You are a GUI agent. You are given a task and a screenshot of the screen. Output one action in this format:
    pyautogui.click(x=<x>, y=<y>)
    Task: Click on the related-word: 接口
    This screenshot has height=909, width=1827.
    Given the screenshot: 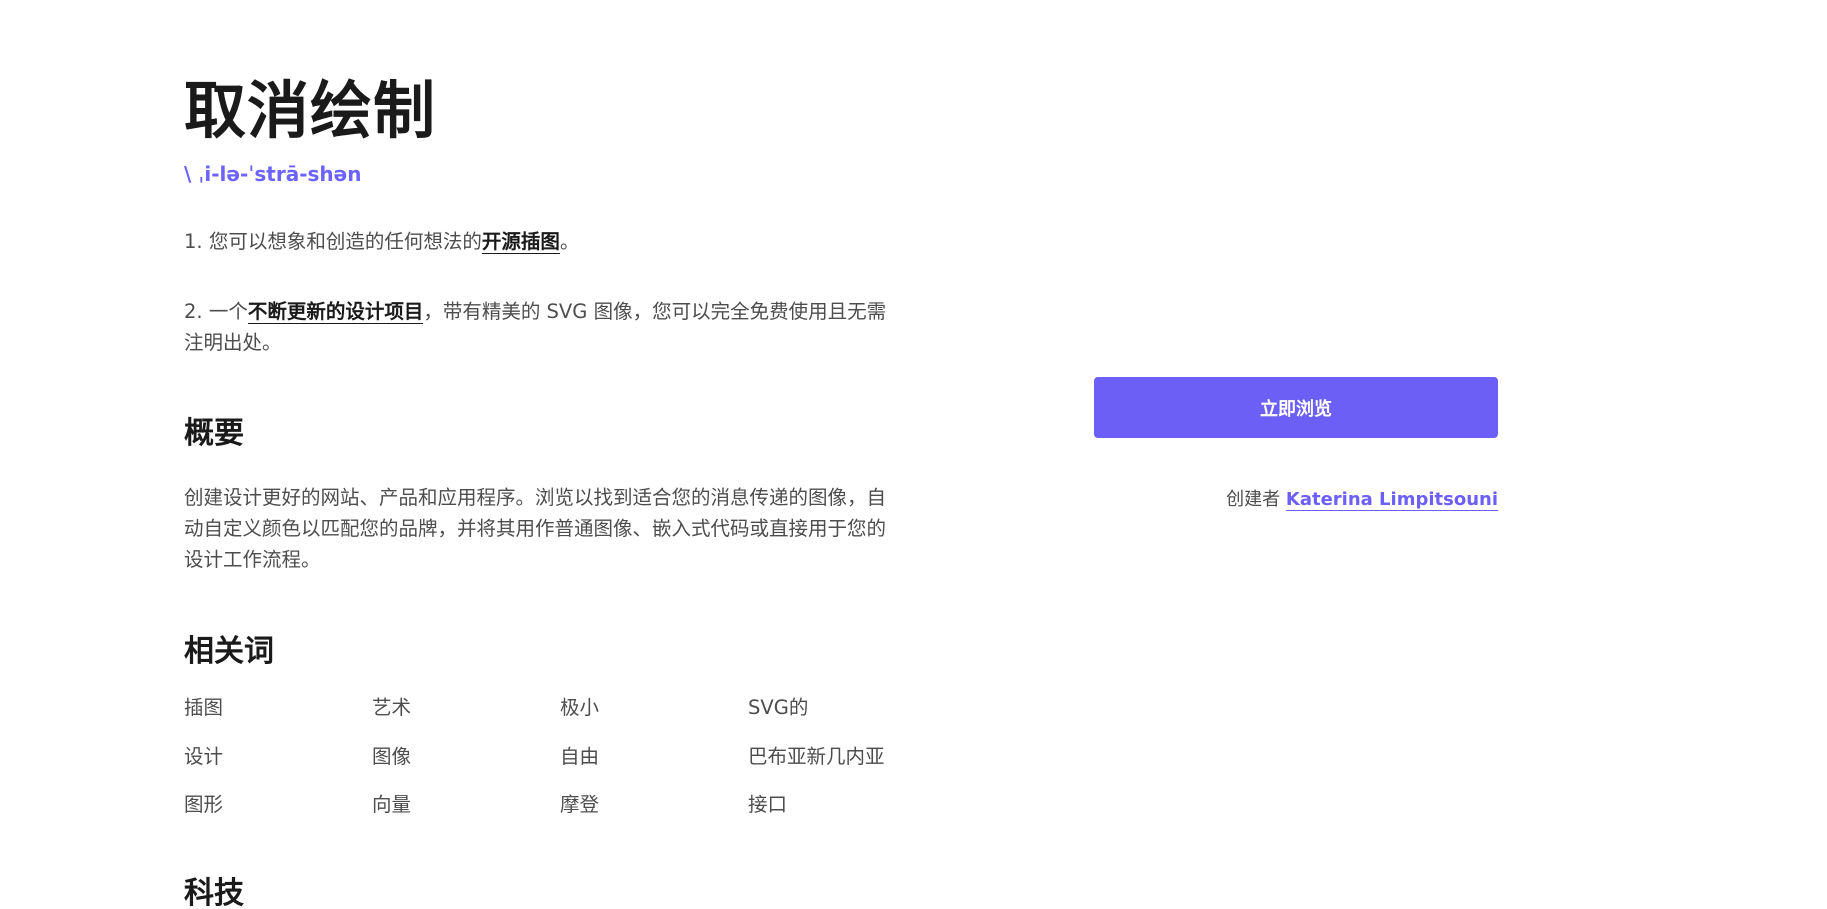 What is the action you would take?
    pyautogui.click(x=768, y=804)
    